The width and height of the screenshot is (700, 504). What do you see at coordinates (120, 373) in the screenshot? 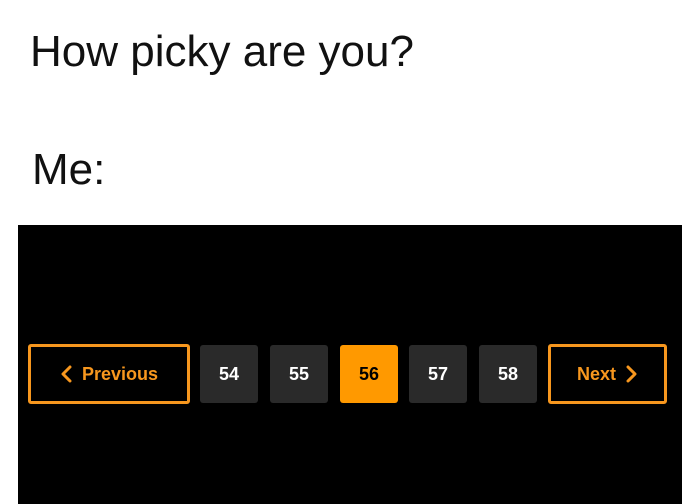
I see `previous-label: Previous` at bounding box center [120, 373].